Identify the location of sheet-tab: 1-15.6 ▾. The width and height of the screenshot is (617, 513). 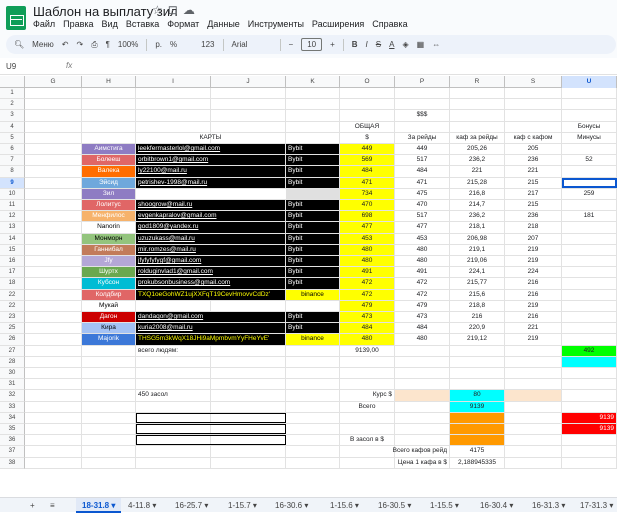
(344, 505).